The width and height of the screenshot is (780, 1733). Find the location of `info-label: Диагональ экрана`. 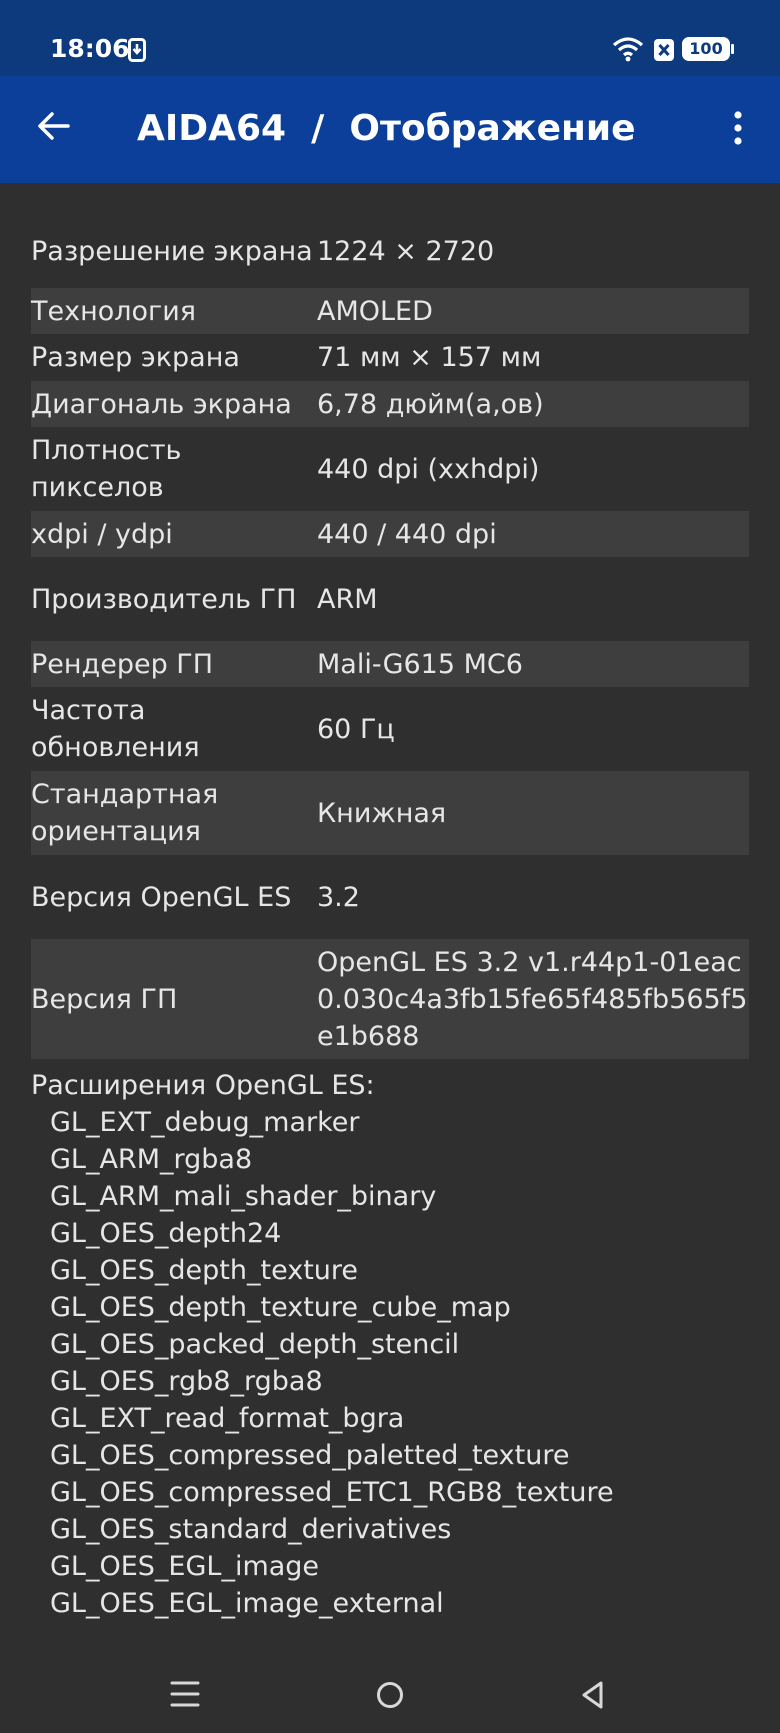

info-label: Диагональ экрана is located at coordinates (161, 404).